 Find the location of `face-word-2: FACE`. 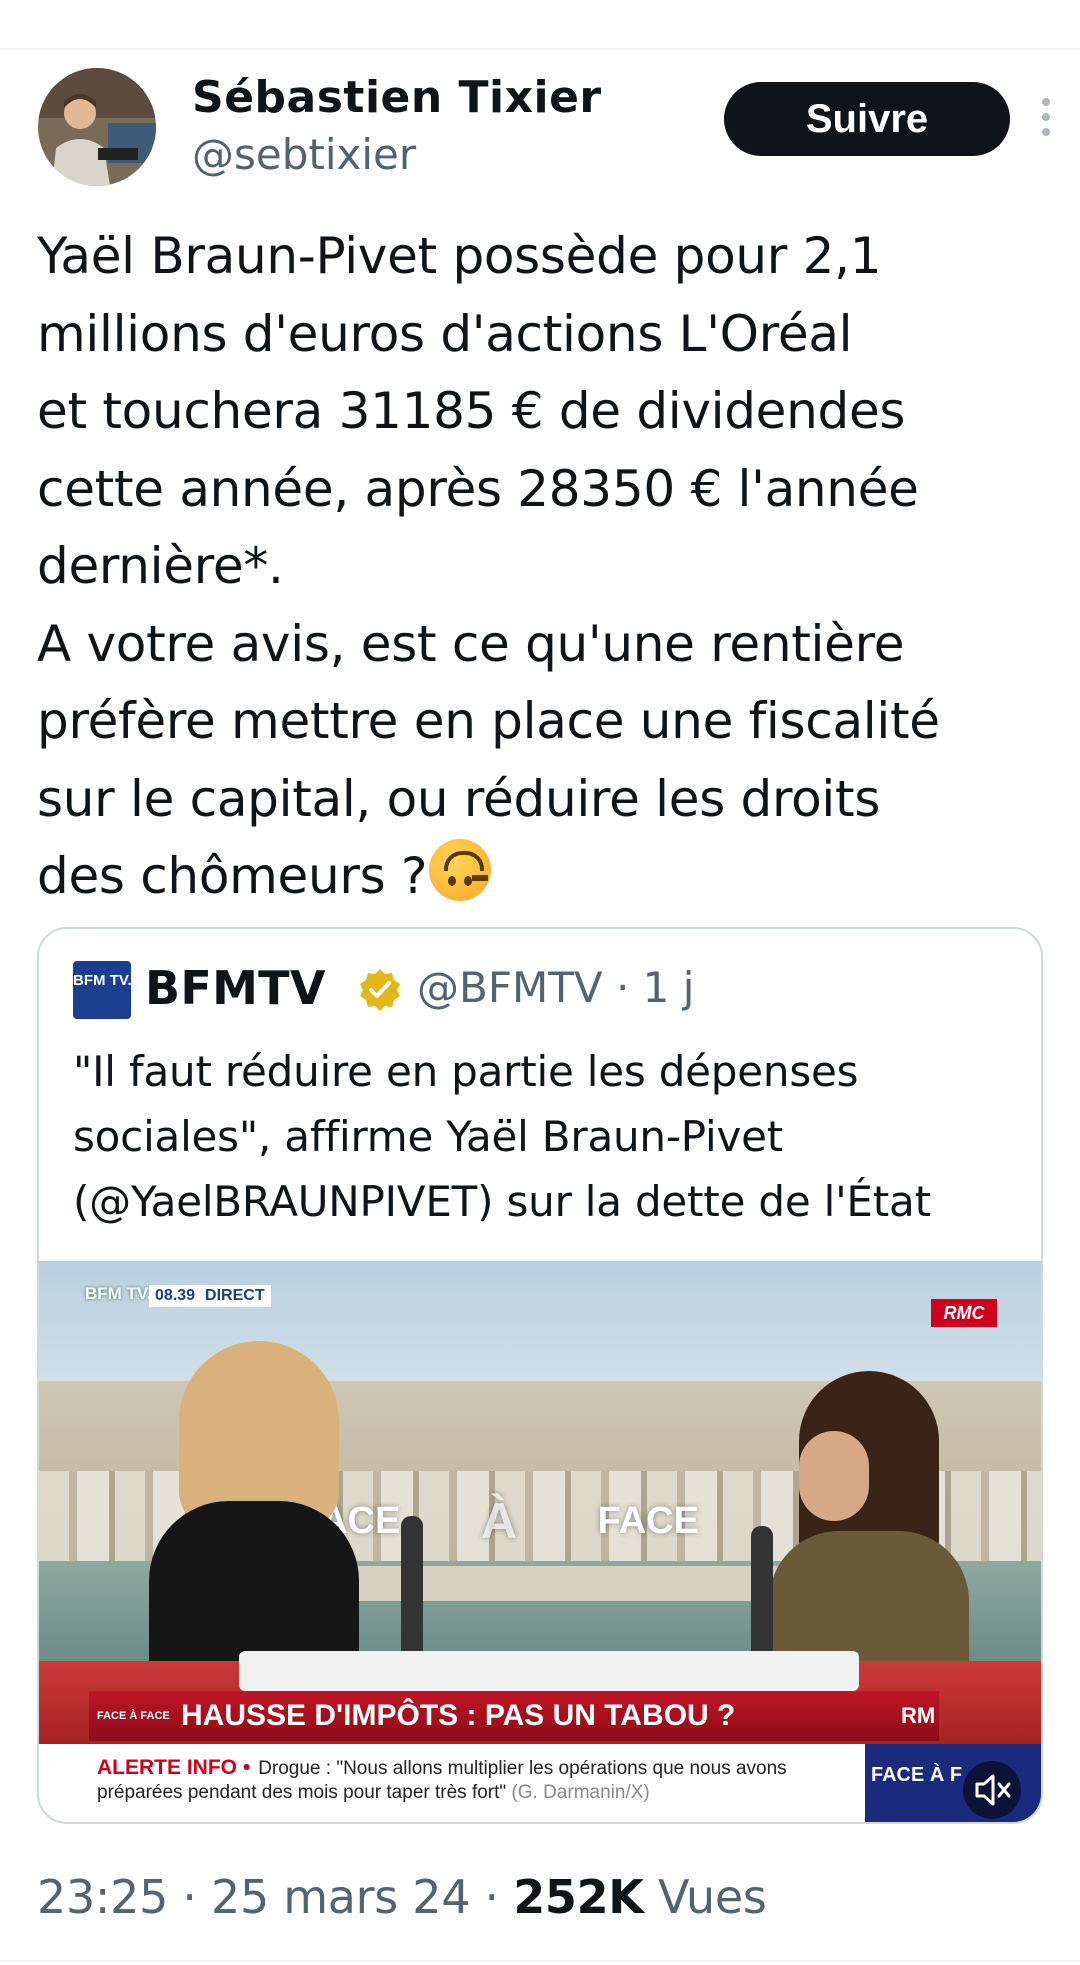

face-word-2: FACE is located at coordinates (648, 1520).